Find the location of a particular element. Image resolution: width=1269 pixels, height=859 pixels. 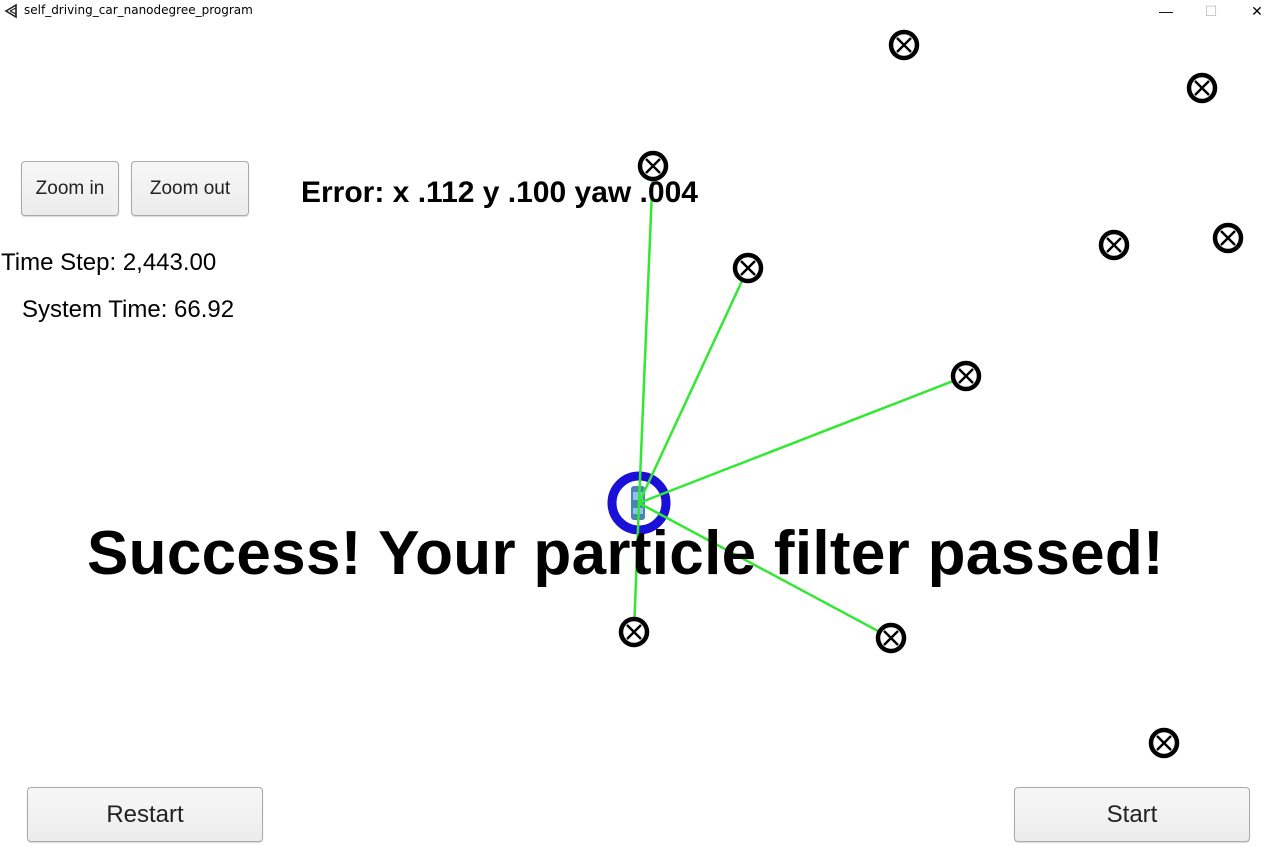

zoom-out-button: Zoom out is located at coordinates (190, 188).